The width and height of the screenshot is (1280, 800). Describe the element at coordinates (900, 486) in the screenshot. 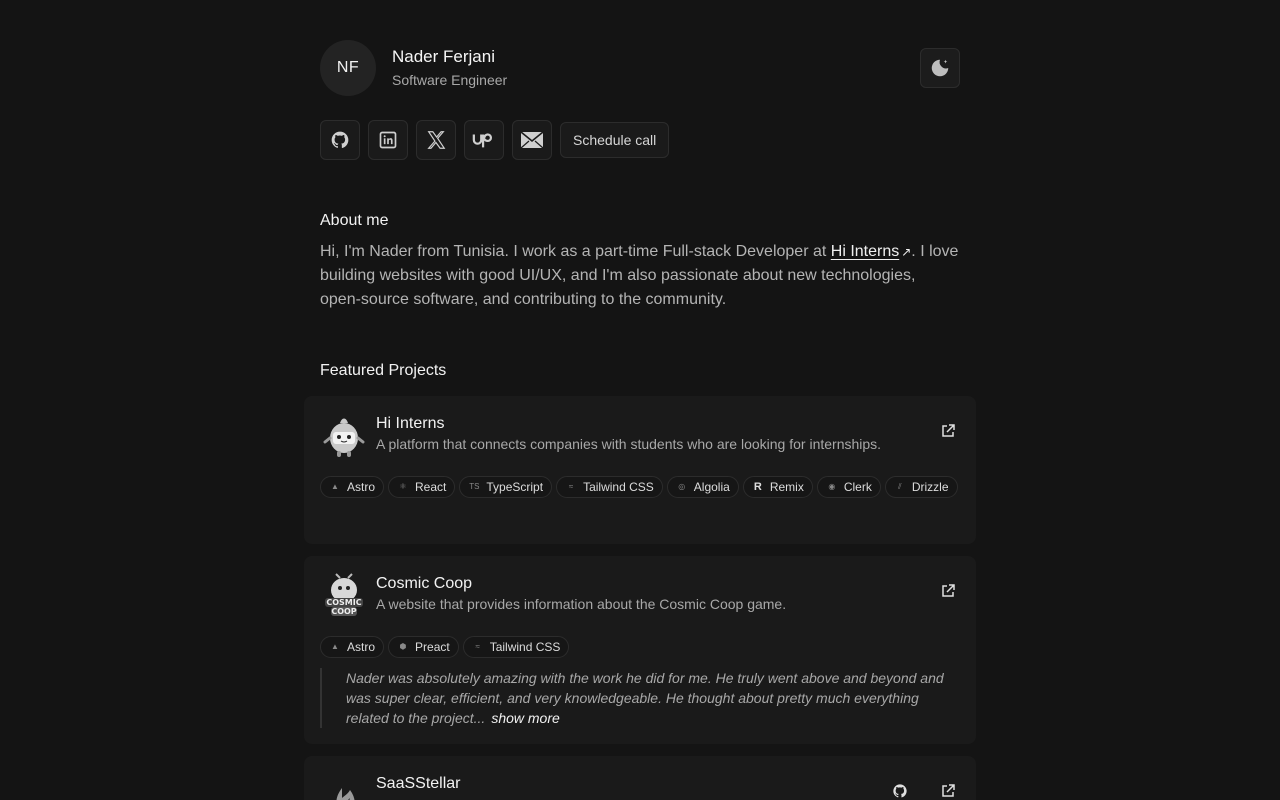

I see `drizzle-icon: ⫽` at that location.